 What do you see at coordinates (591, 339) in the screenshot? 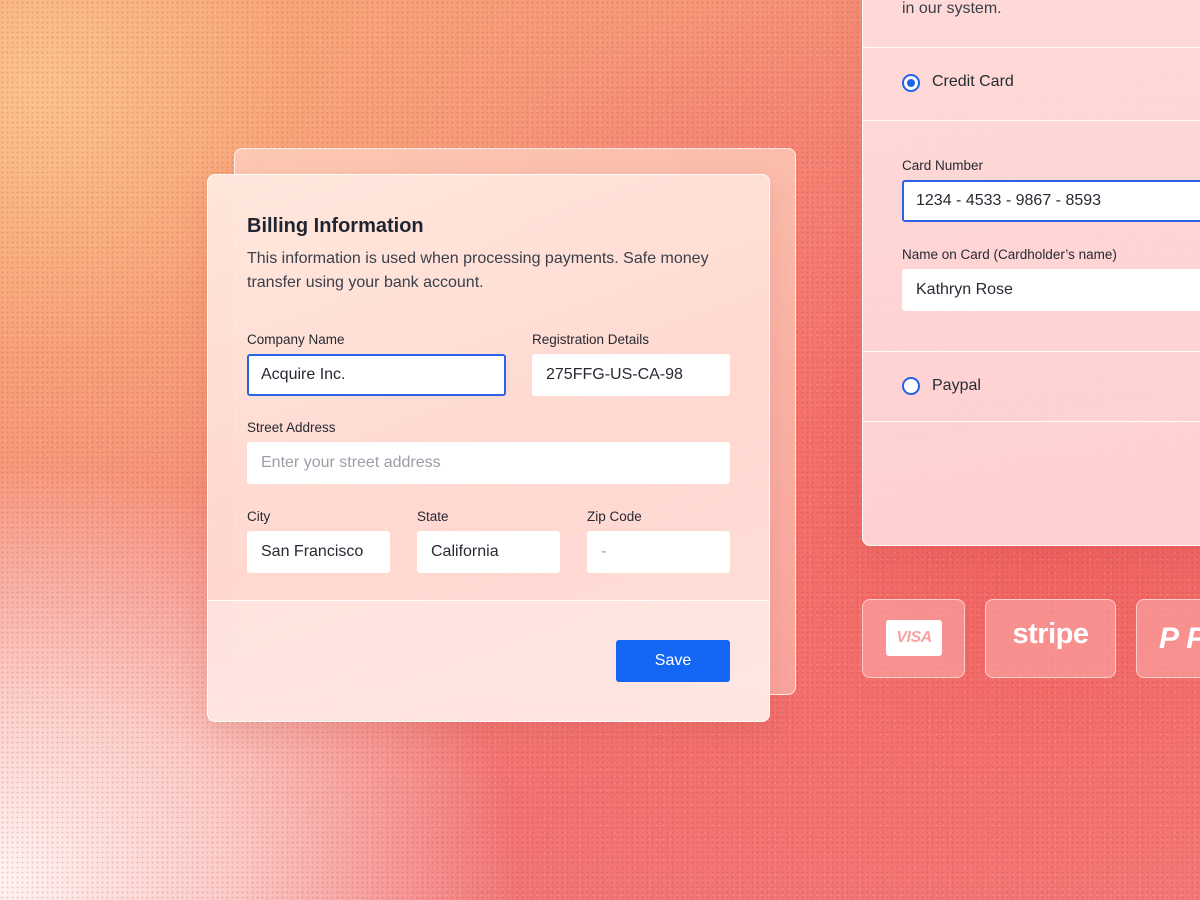
I see `registration-details-label: Registration Details` at bounding box center [591, 339].